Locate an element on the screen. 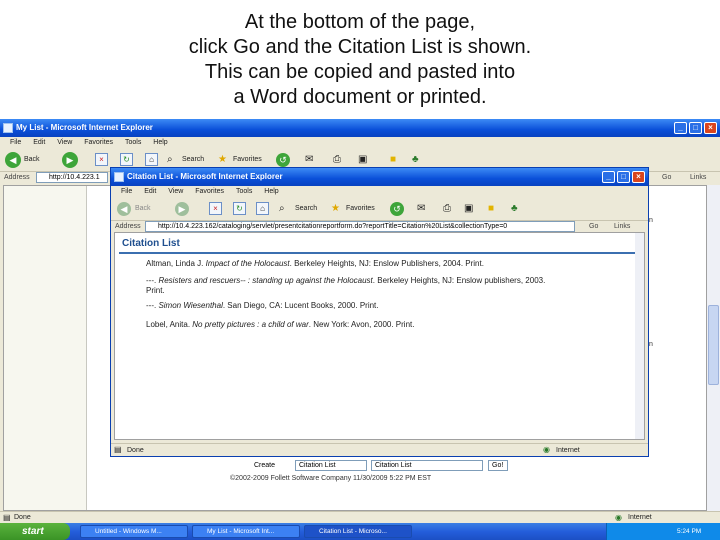 This screenshot has height=540, width=720. popup-refresh-icon: ↻ is located at coordinates (239, 208).